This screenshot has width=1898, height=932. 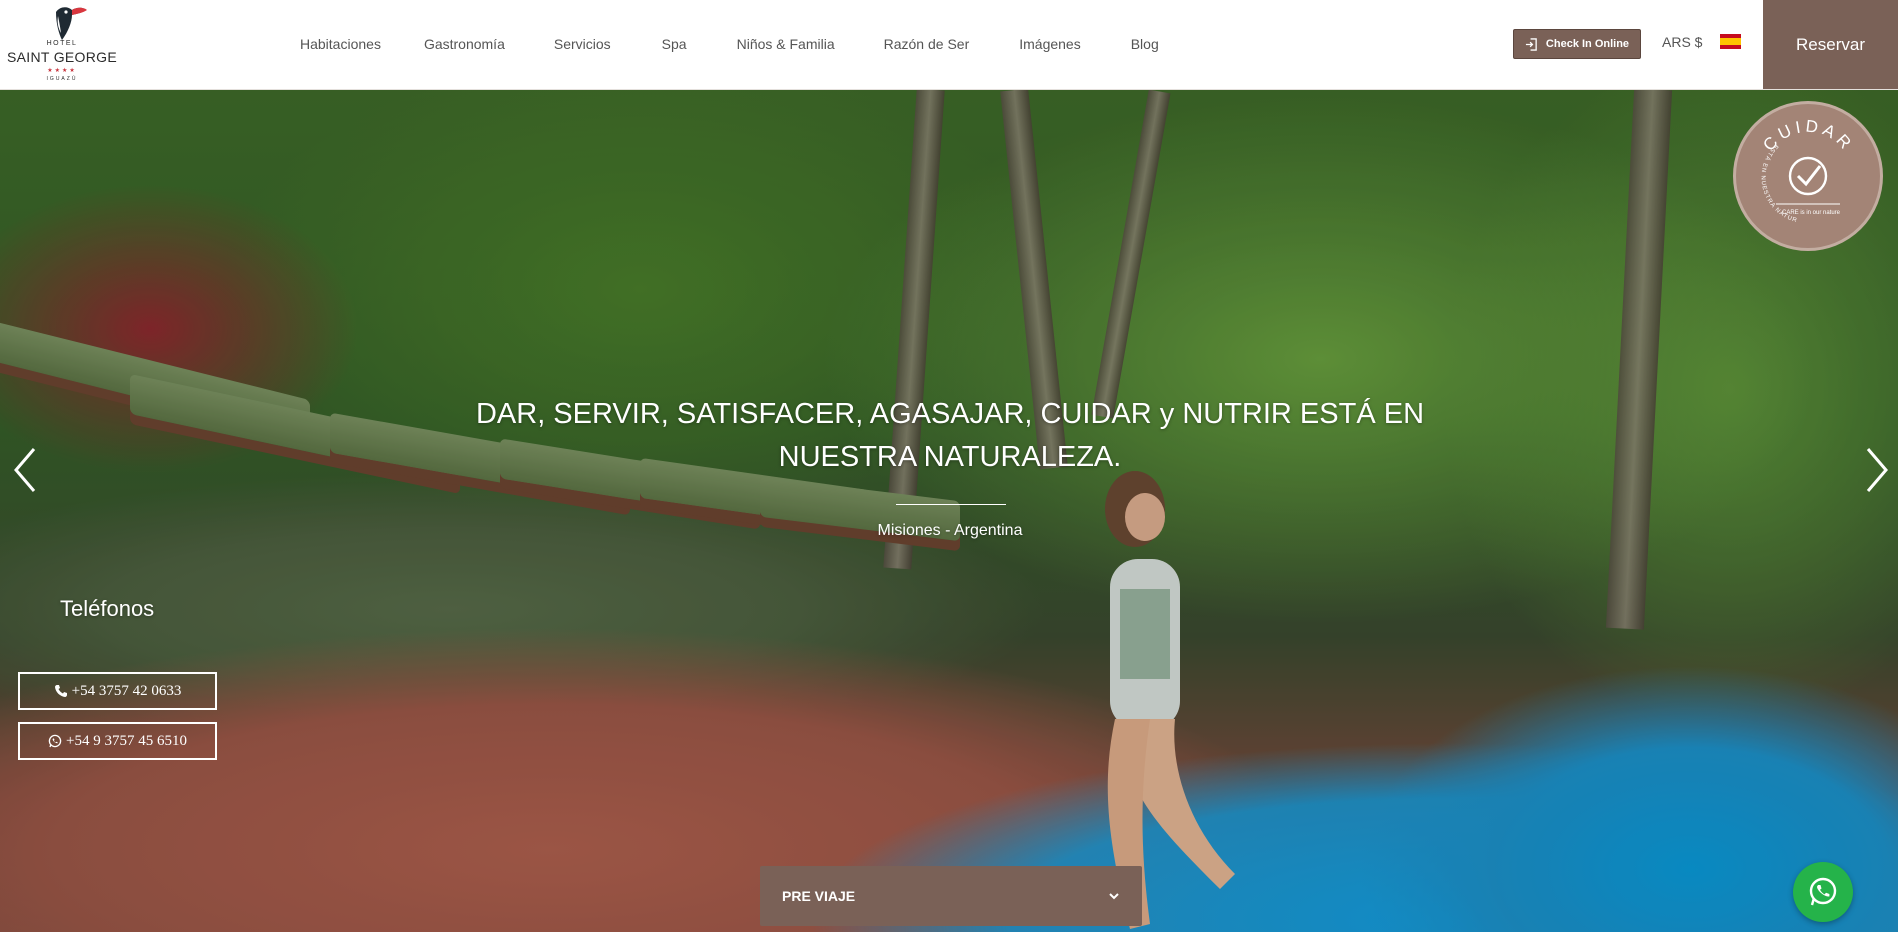 What do you see at coordinates (126, 740) in the screenshot?
I see `phone-whatsapp-number: +54 9 3757 45 6510` at bounding box center [126, 740].